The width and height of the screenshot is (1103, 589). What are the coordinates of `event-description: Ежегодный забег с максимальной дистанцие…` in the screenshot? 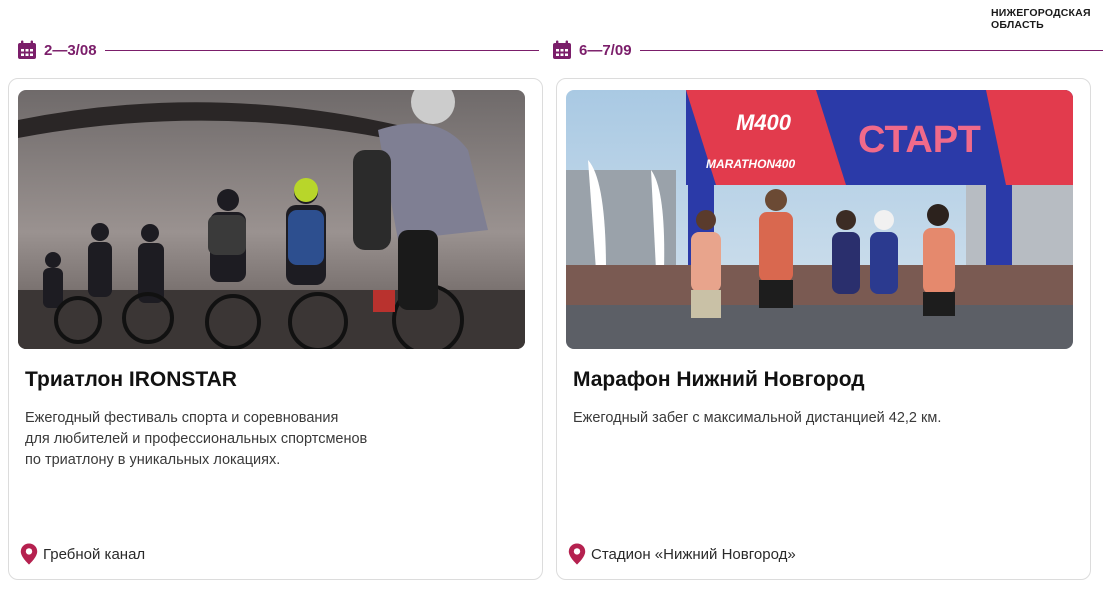 It's located at (783, 418).